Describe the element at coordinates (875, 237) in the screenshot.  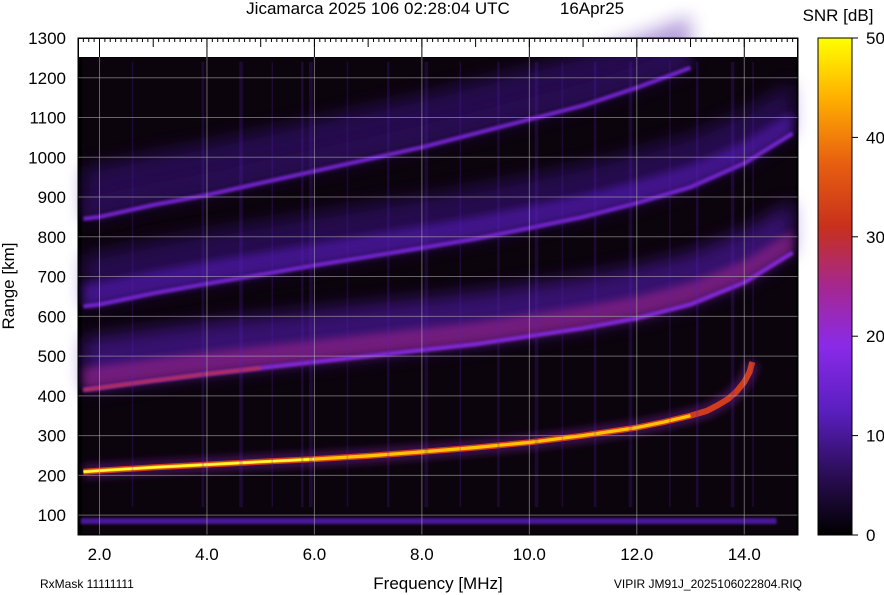
I see `colorbar-tick-label: 30` at that location.